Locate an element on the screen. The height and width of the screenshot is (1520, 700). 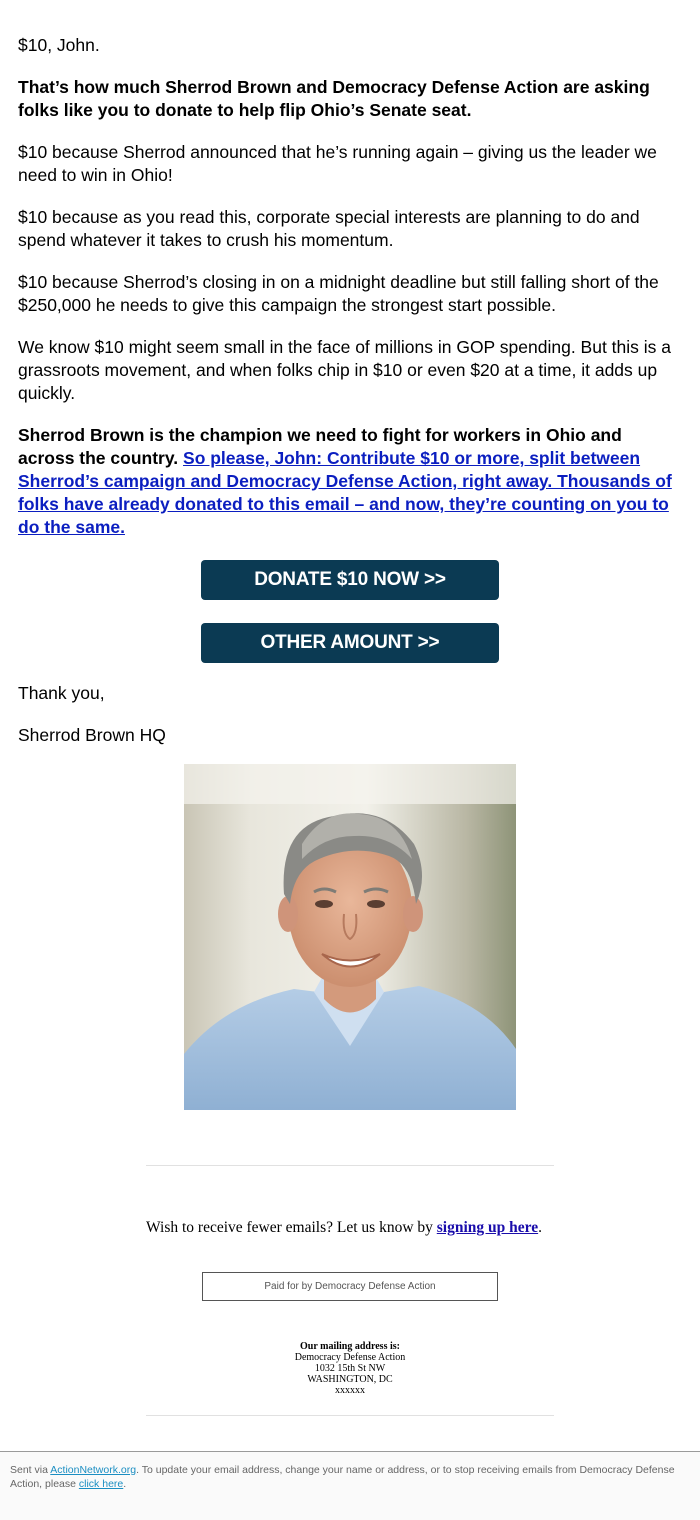
other-amount-button: OTHER AMOUNT >> is located at coordinates (350, 643).